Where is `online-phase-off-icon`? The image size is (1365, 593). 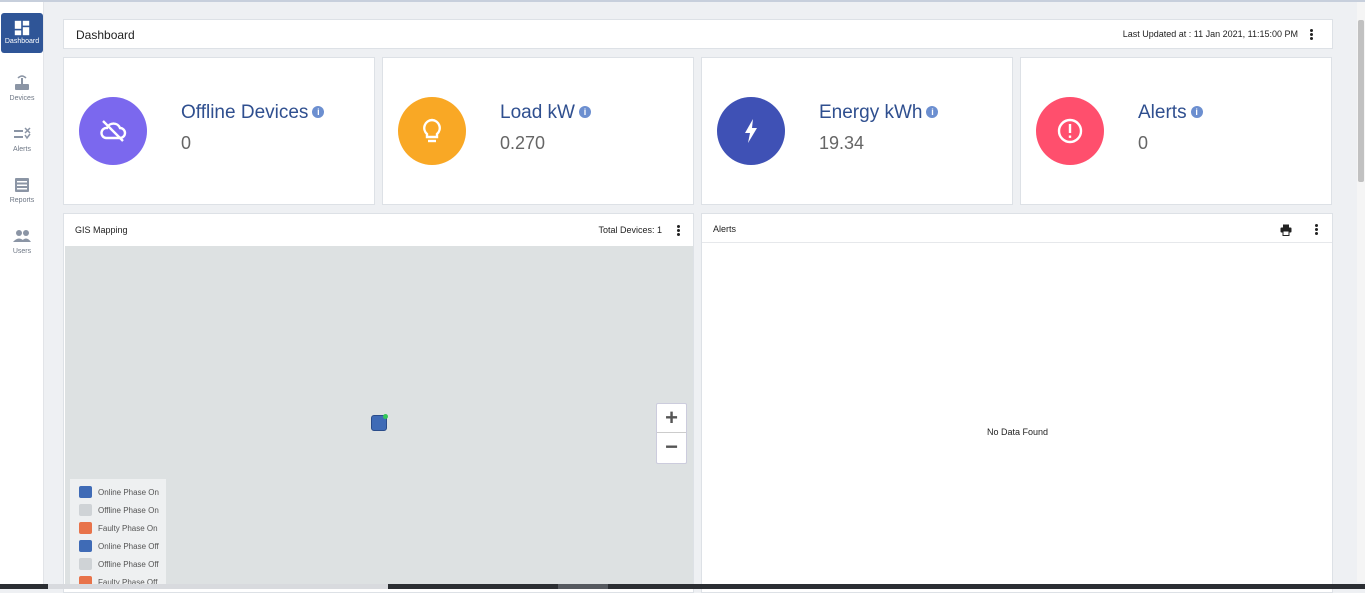 online-phase-off-icon is located at coordinates (85, 546).